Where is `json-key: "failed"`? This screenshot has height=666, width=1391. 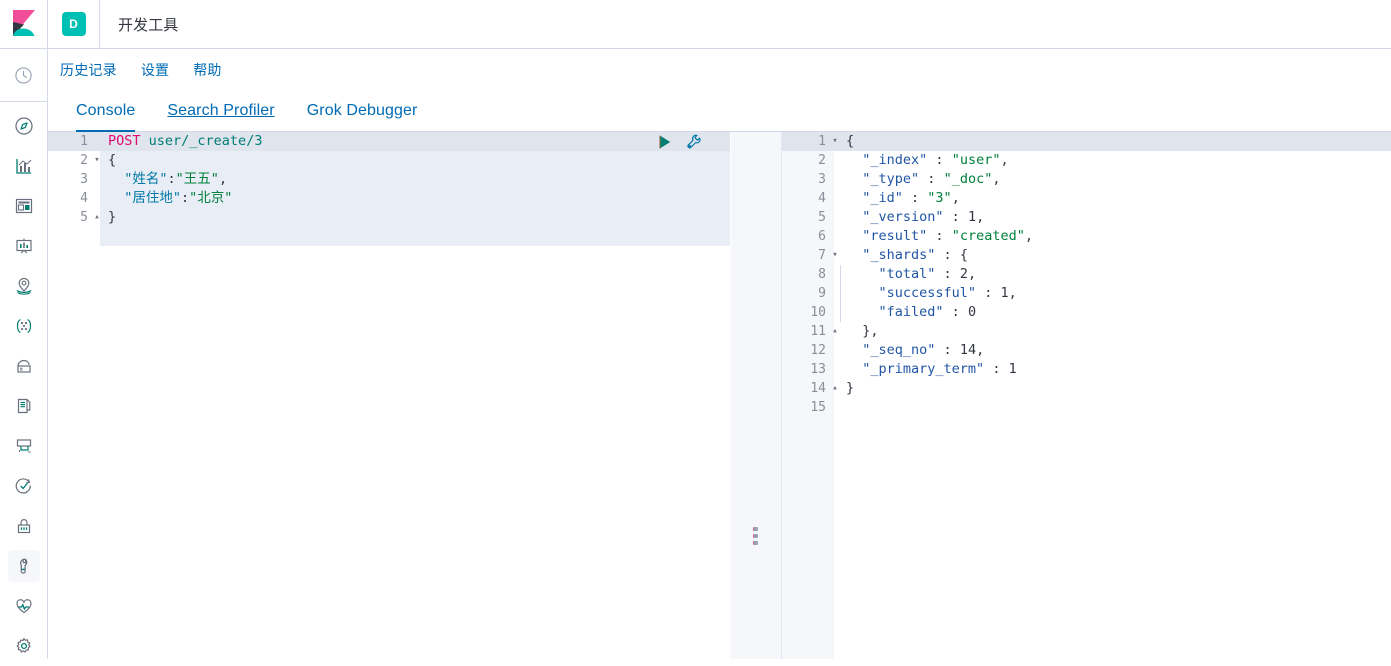
json-key: "failed" is located at coordinates (911, 312).